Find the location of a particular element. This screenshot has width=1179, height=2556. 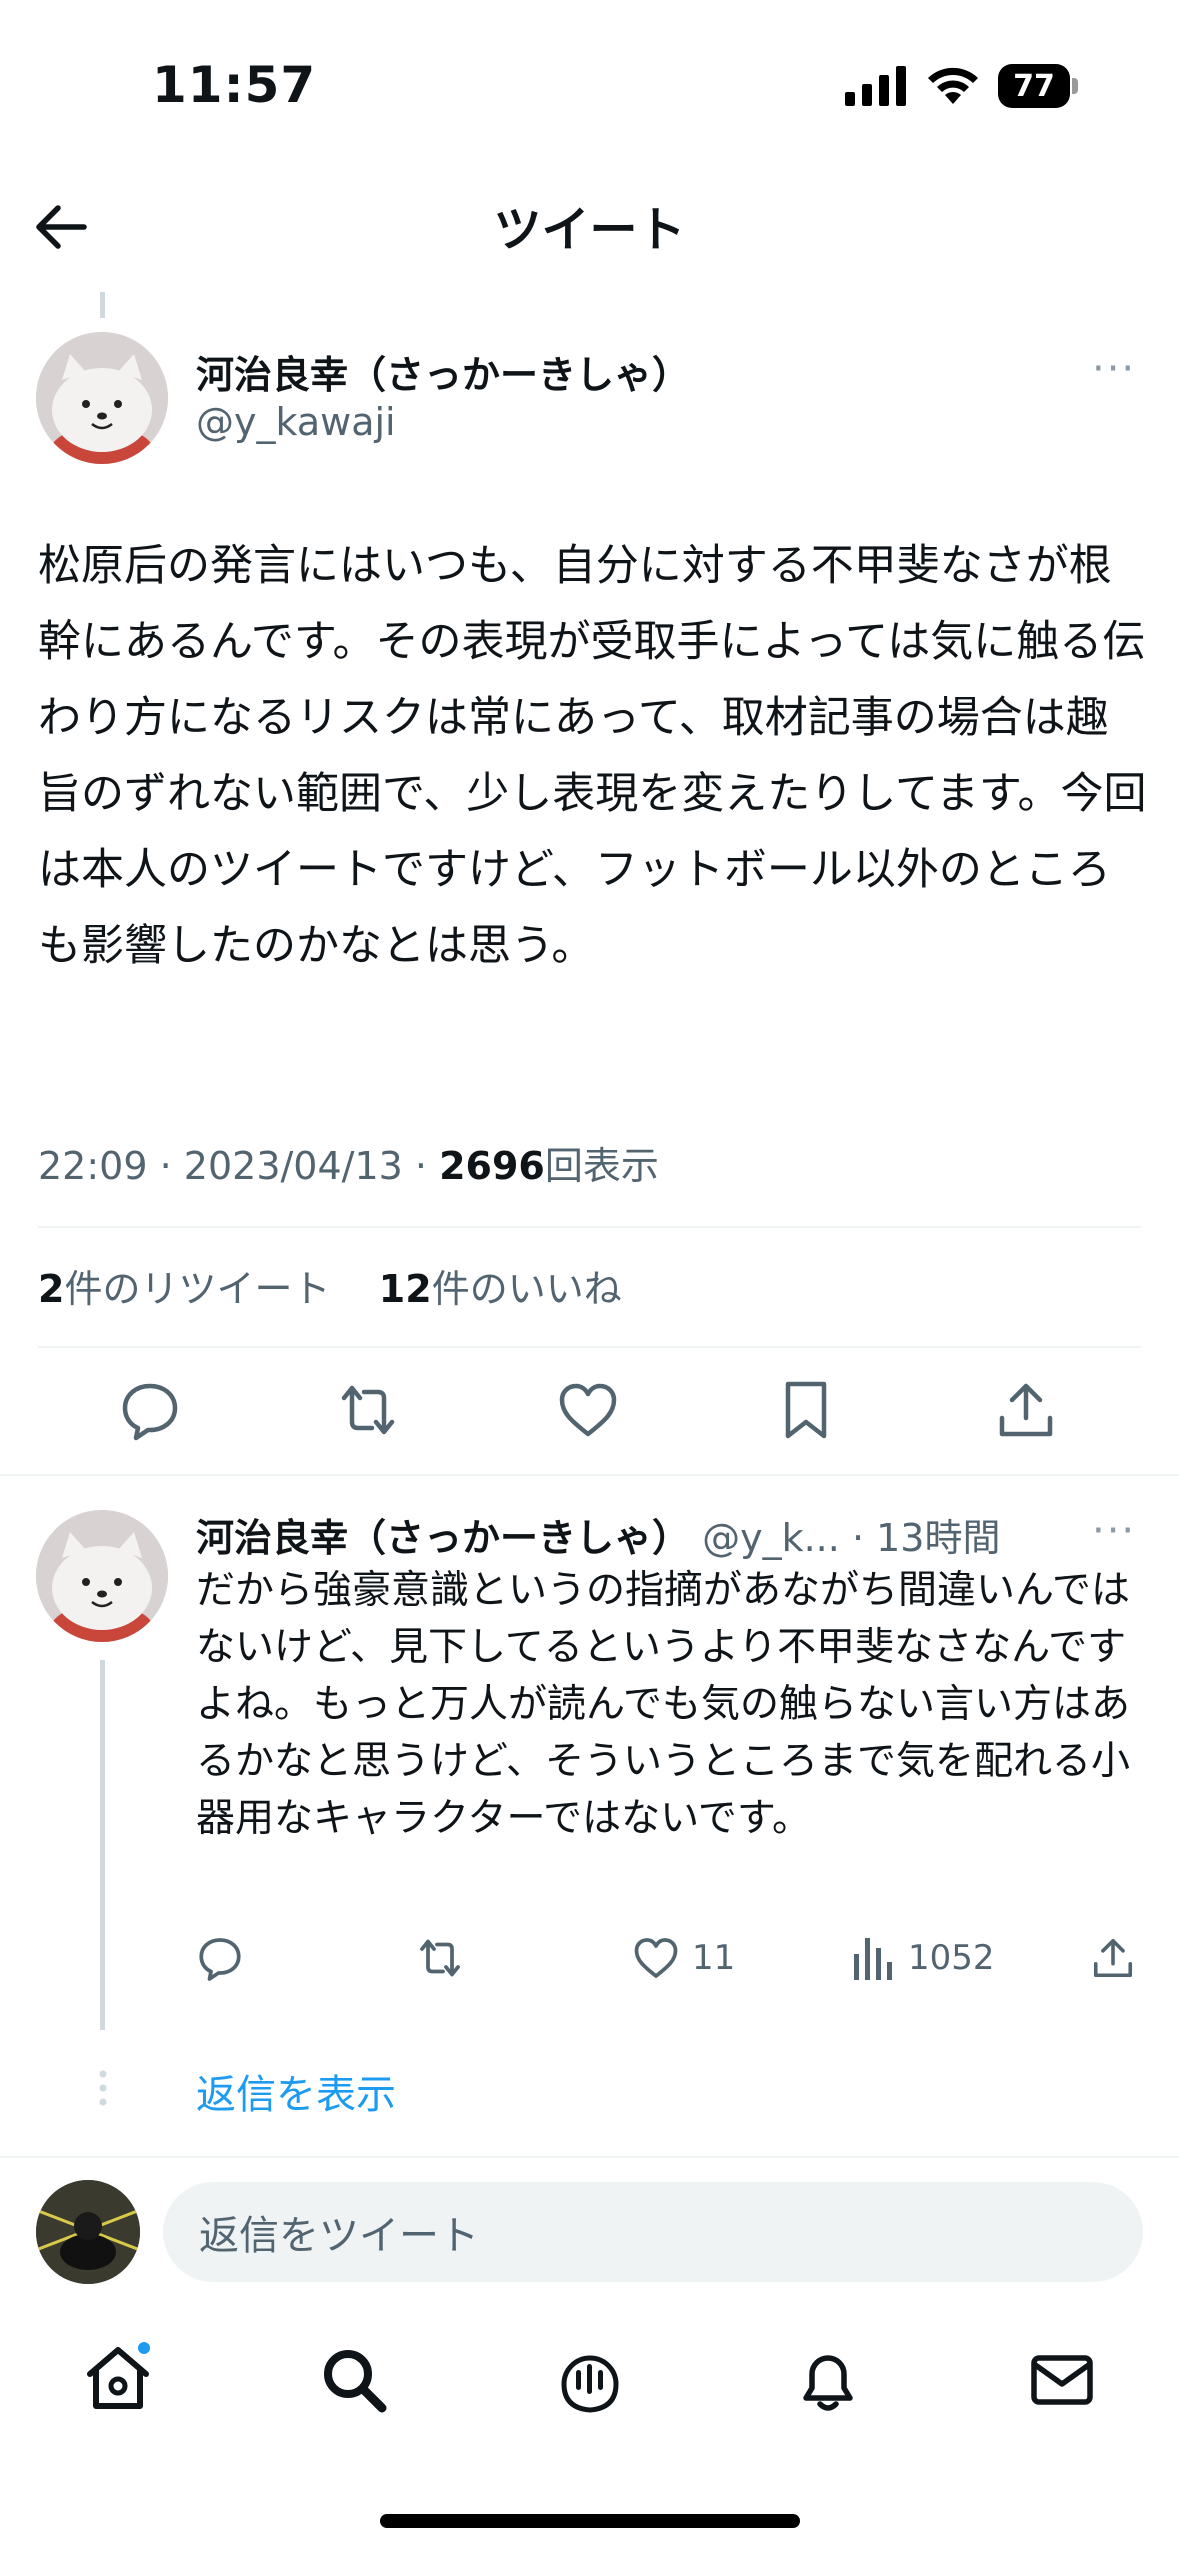

likes-count: 12 is located at coordinates (405, 1289).